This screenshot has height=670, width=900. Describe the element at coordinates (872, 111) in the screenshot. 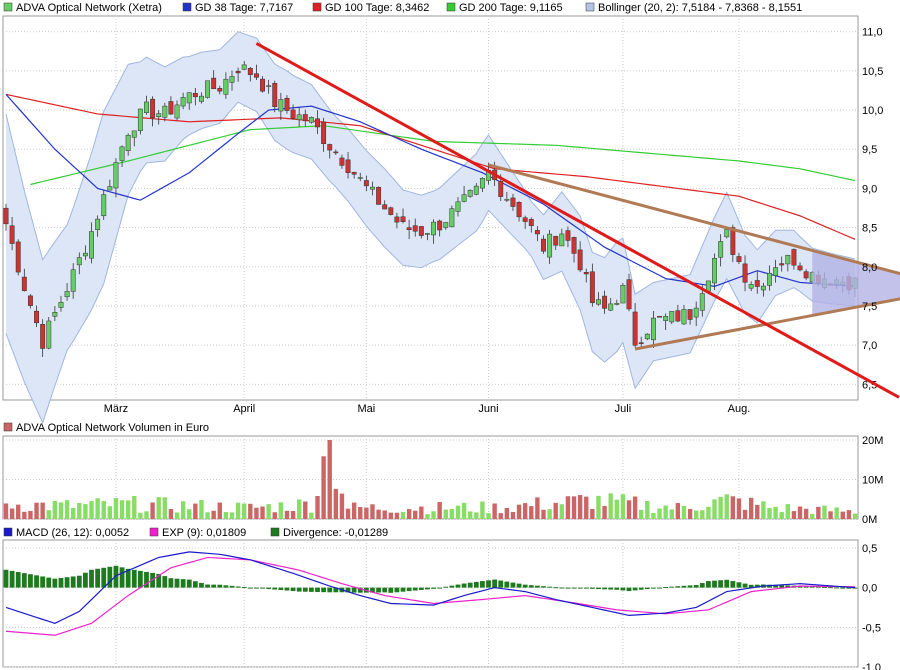

I see `price-y-tick: 10,0` at that location.